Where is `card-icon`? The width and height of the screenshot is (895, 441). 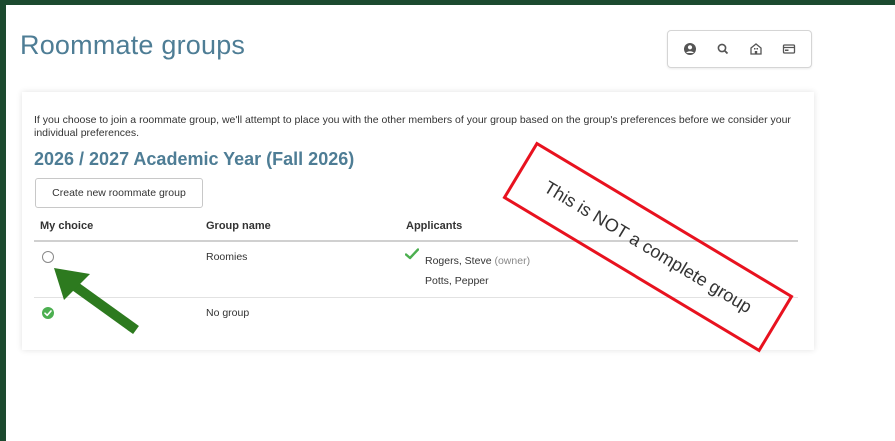 card-icon is located at coordinates (789, 49).